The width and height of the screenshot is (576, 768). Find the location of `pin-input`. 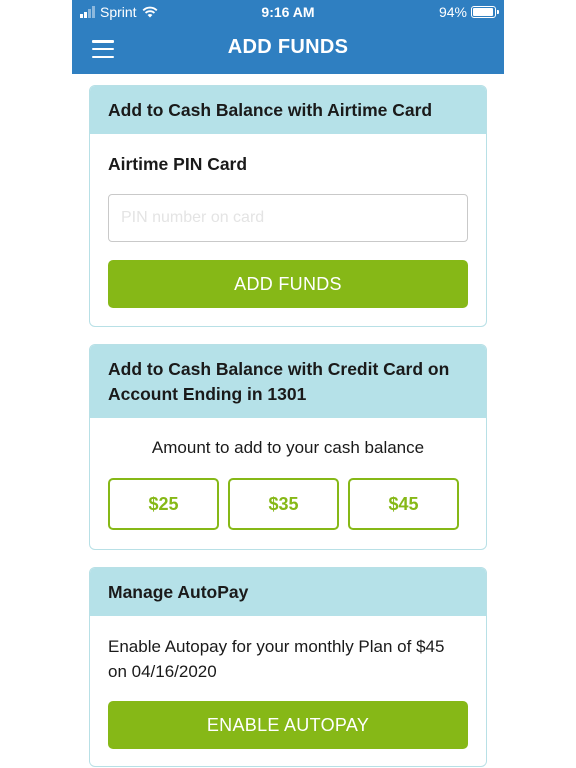

pin-input is located at coordinates (288, 218).